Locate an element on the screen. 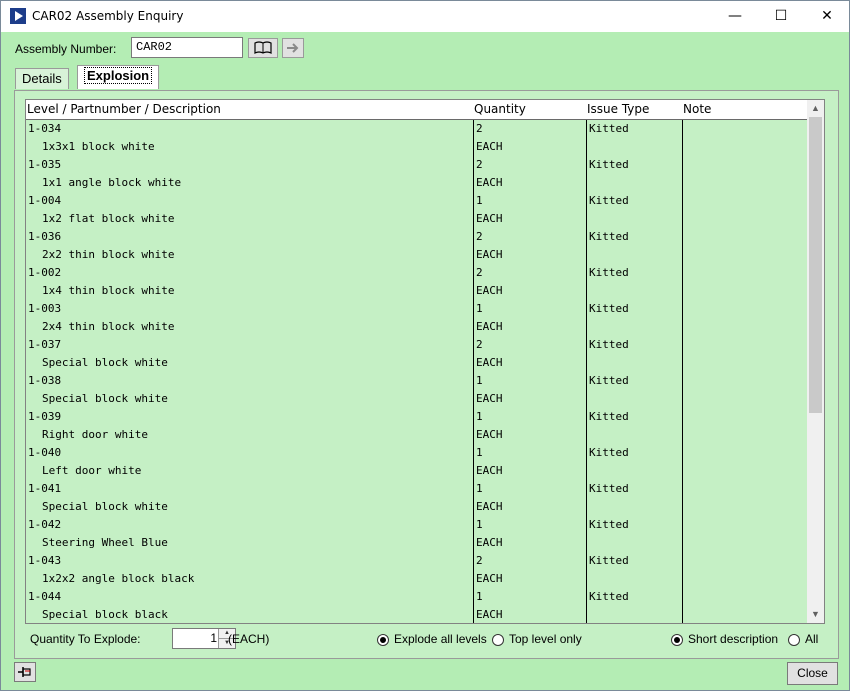  table-row: Steering Wheel Blue EACH is located at coordinates (416, 543).